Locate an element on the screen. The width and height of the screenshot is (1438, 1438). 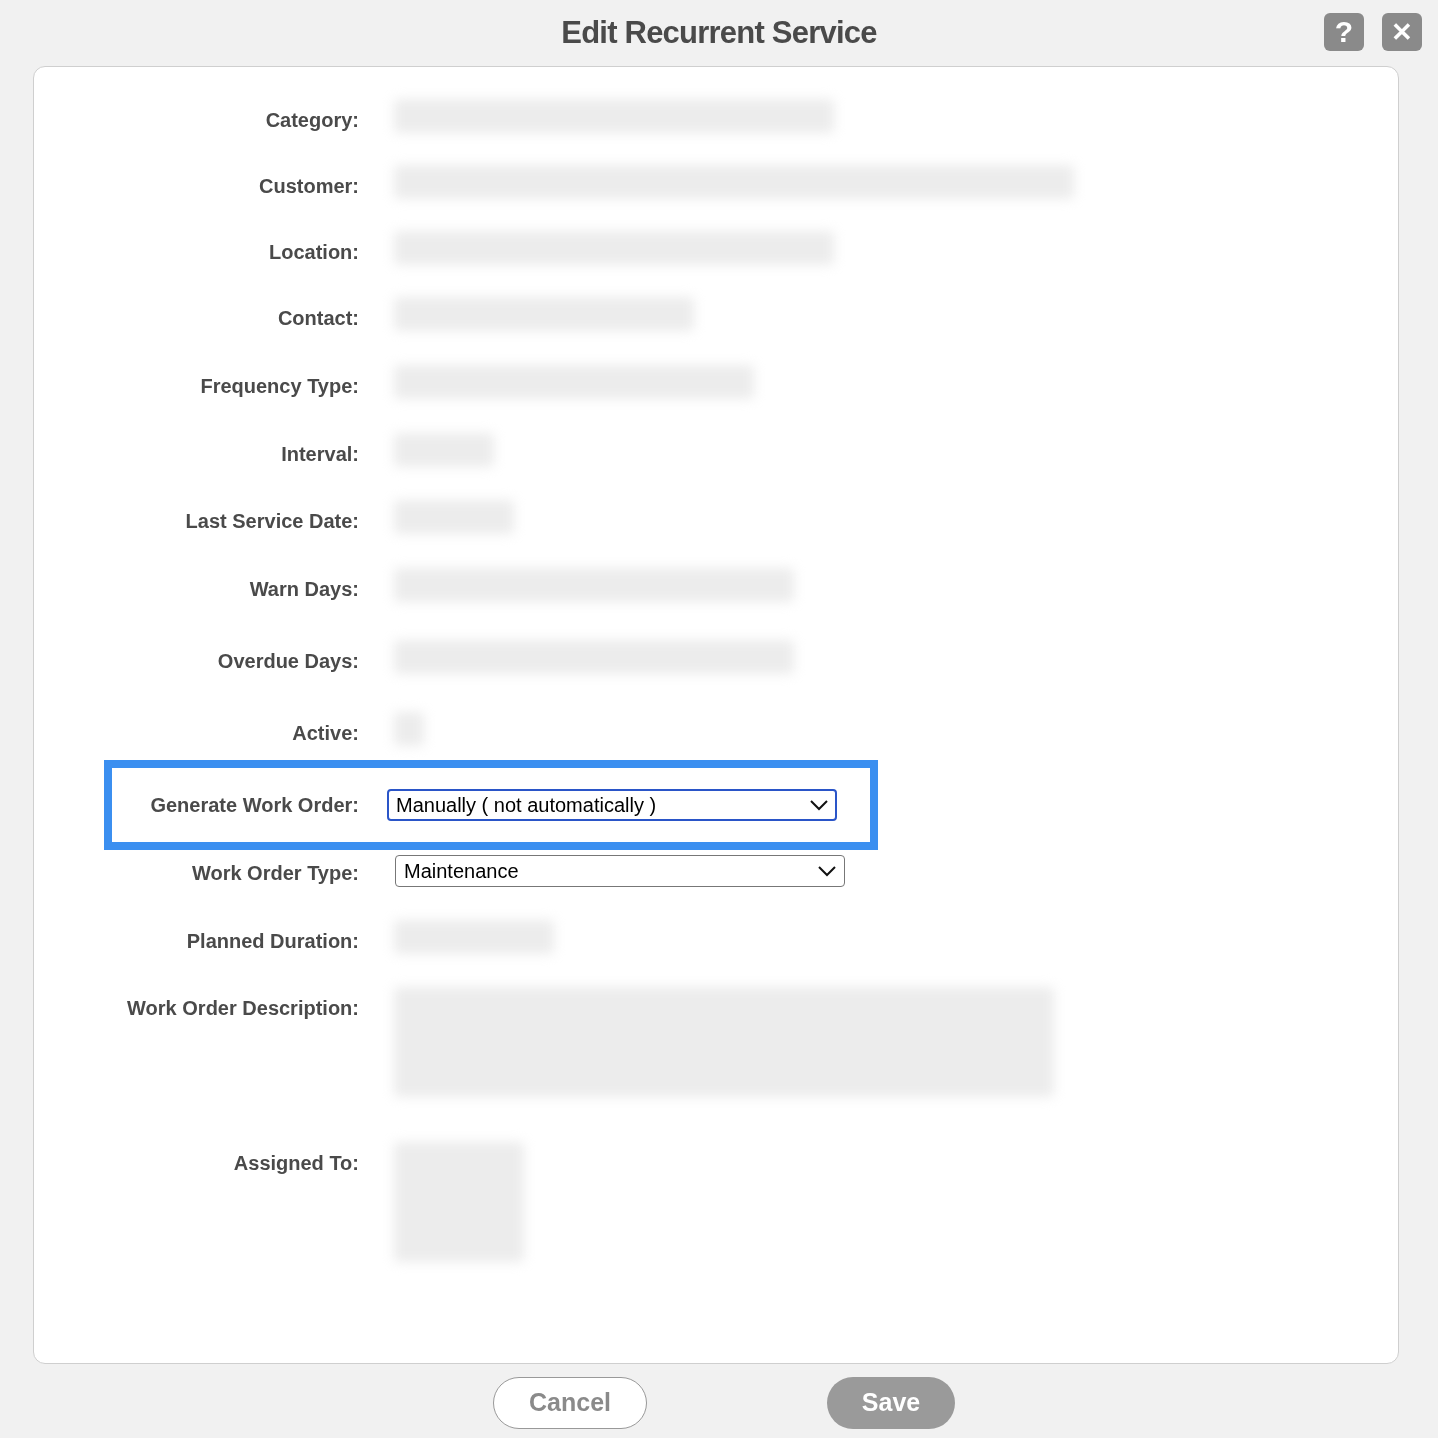
field-label: Contact: is located at coordinates (318, 318).